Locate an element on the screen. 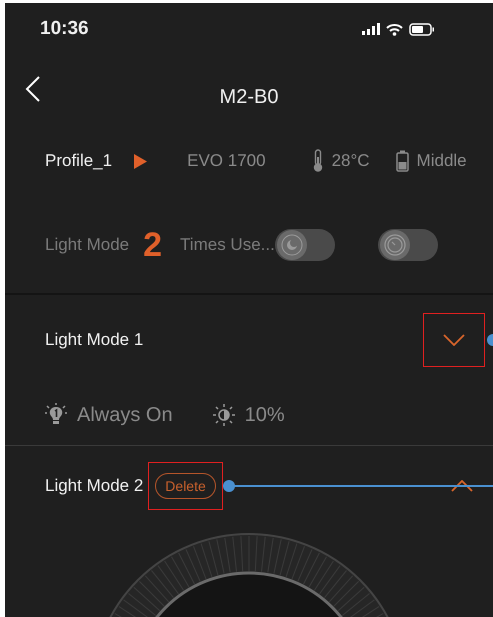 Image resolution: width=493 pixels, height=617 pixels. timer-icon is located at coordinates (394, 245).